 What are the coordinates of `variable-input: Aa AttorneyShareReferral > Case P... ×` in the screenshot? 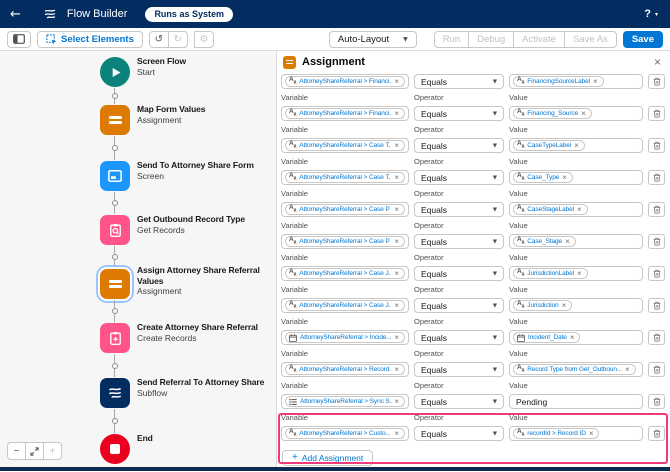 It's located at (345, 241).